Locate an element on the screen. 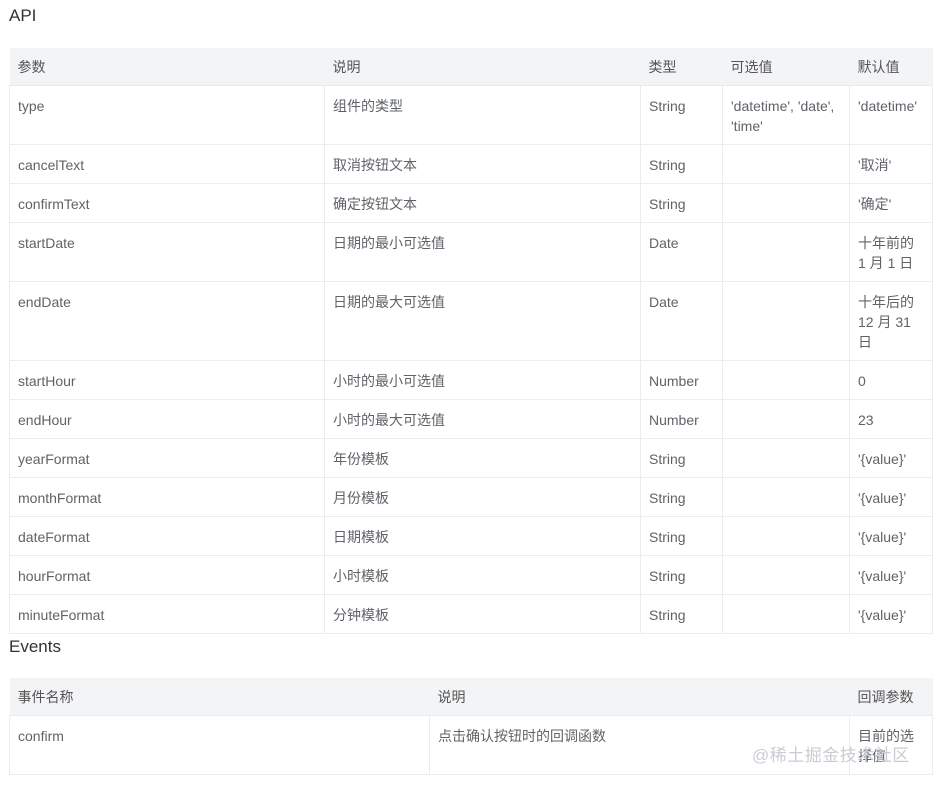  param-desc: 确定按钮文本 is located at coordinates (482, 203).